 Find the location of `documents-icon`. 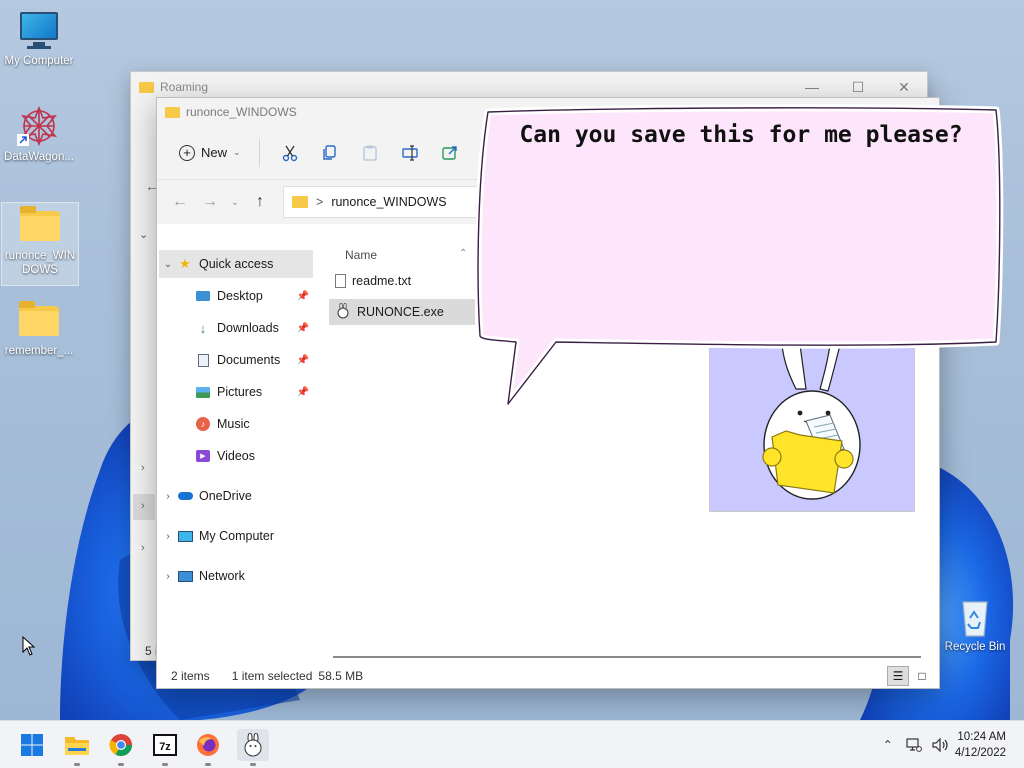

documents-icon is located at coordinates (203, 360).